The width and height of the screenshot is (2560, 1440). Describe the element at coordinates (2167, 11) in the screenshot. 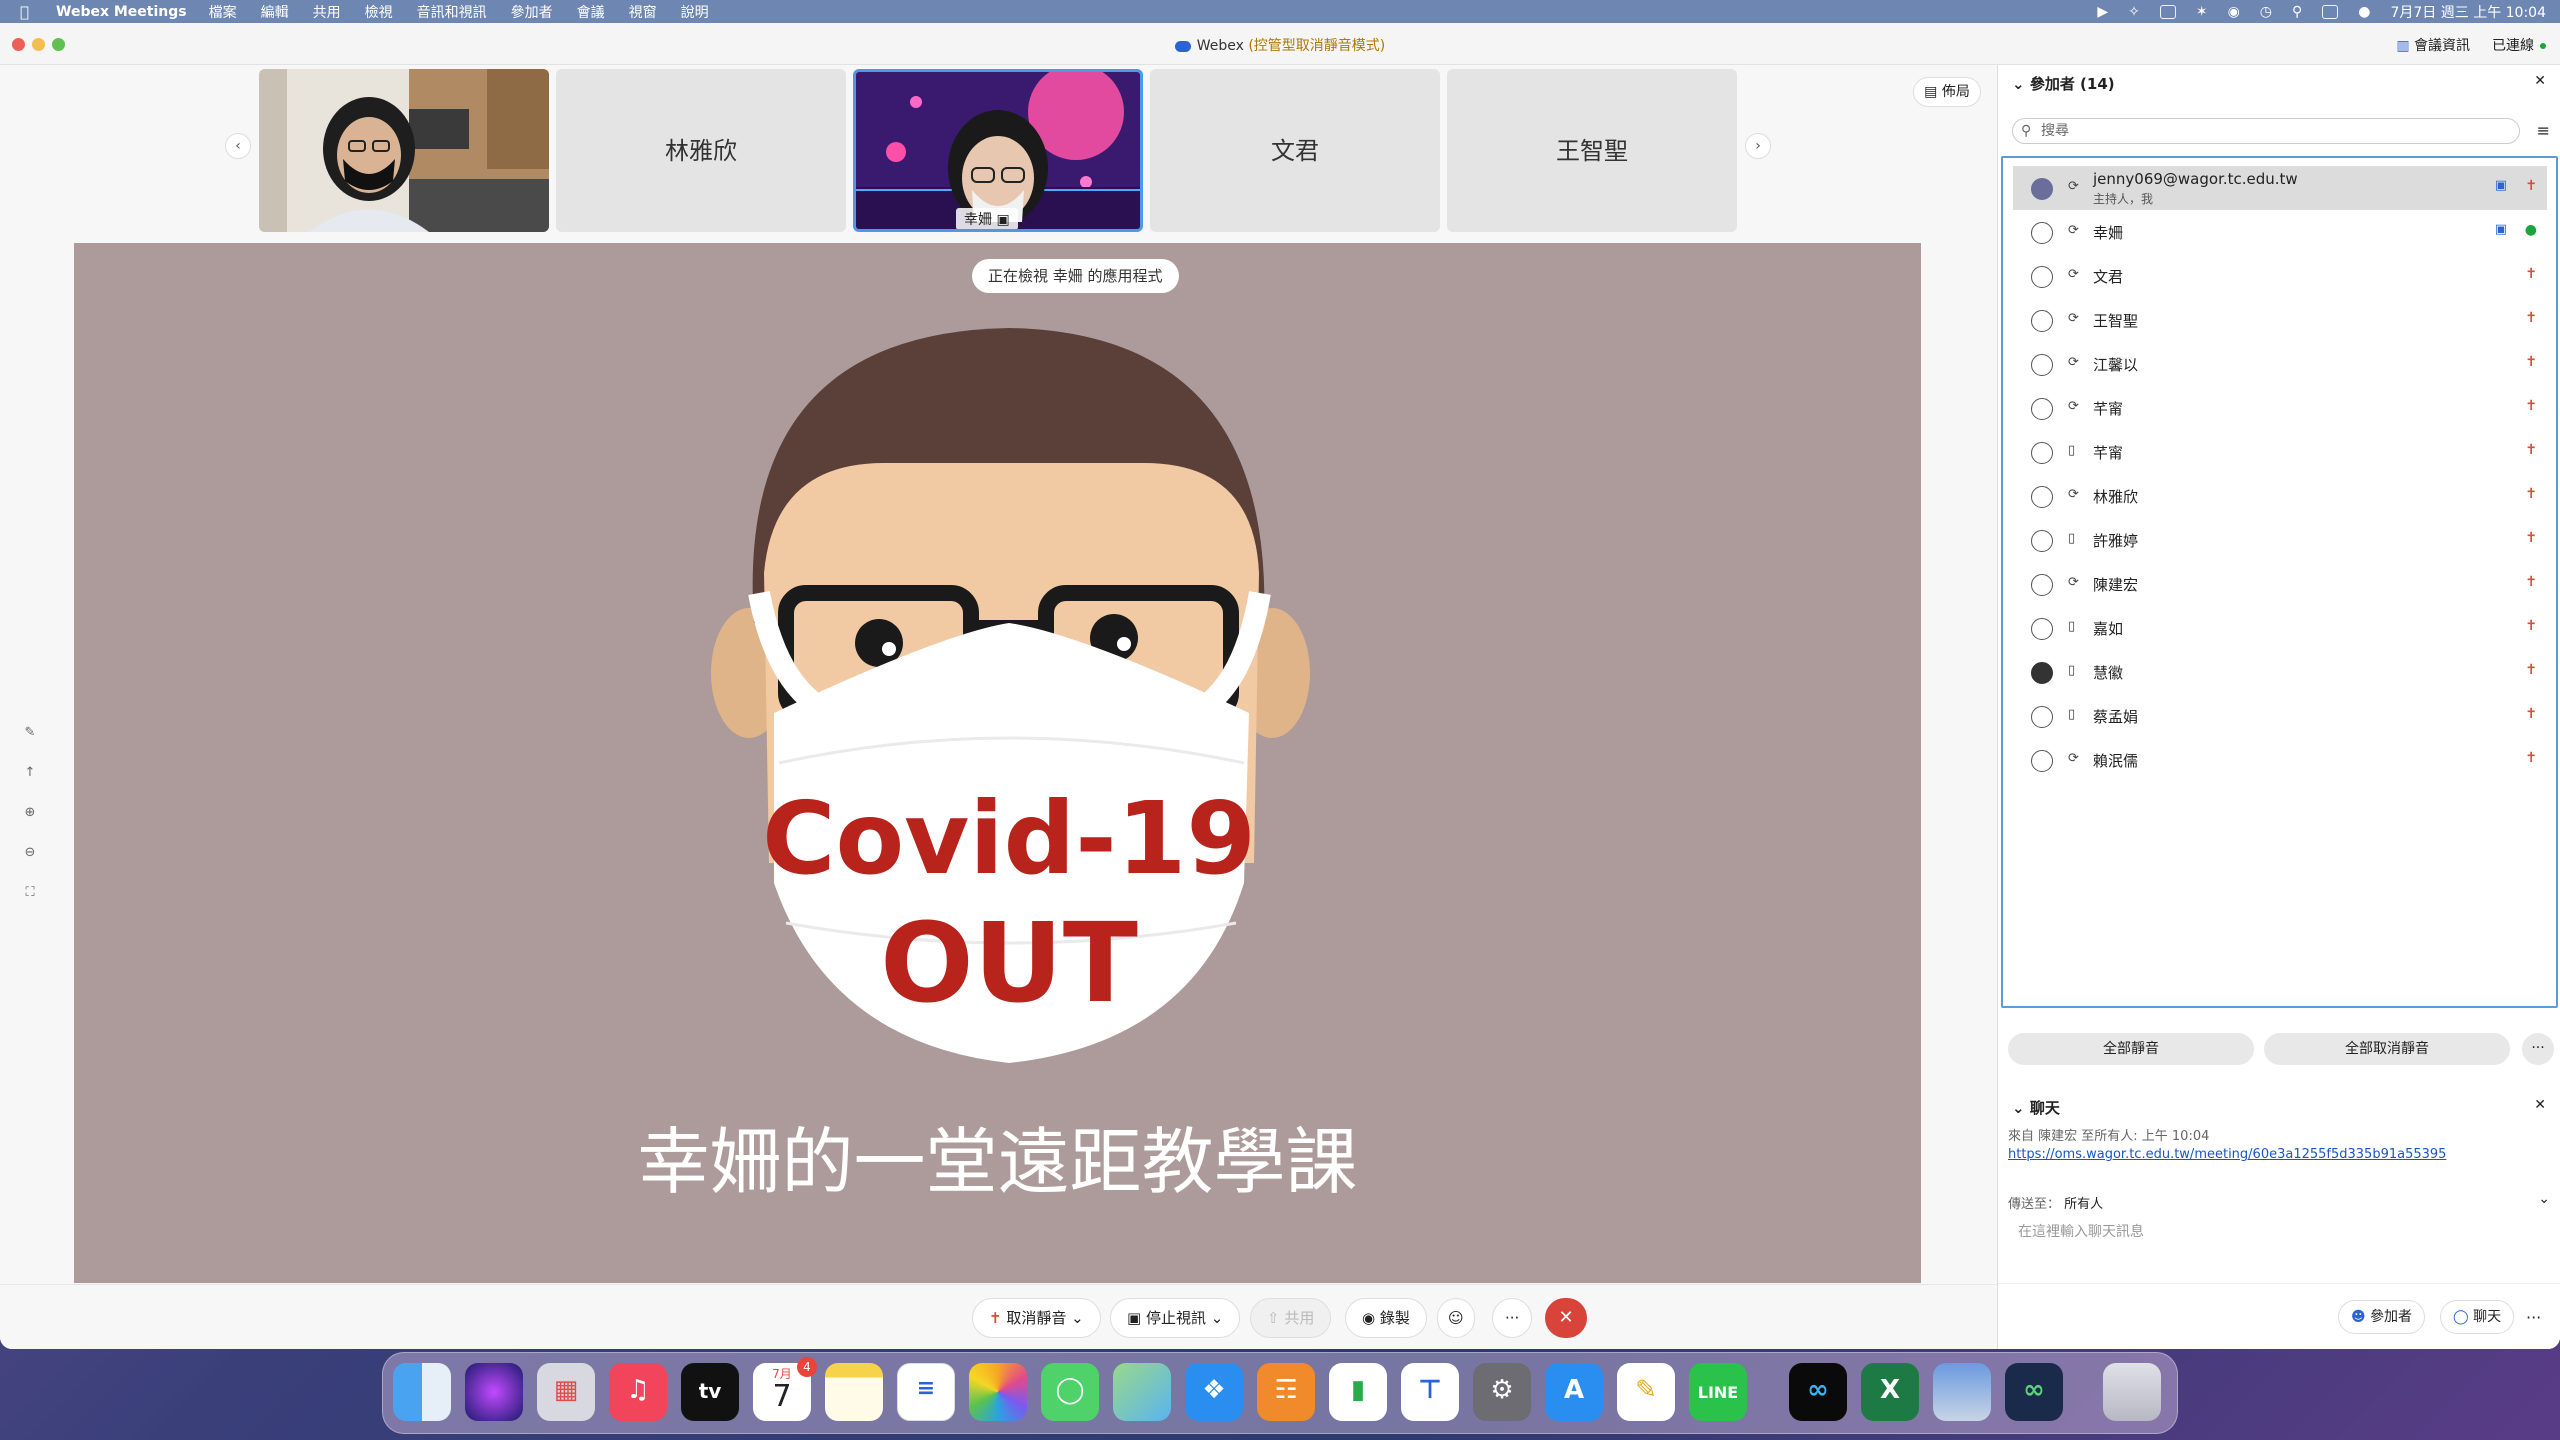

I see `keyboard-icon` at that location.